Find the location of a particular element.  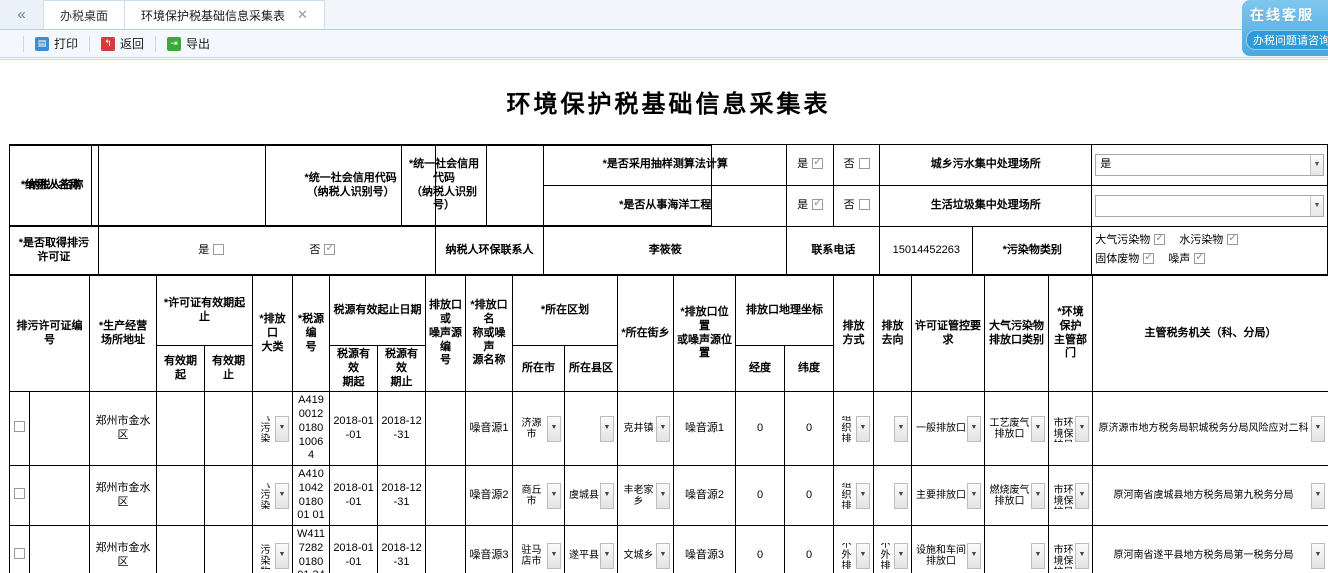

cell-permit-control: 主要排放口 ▼ is located at coordinates (948, 495).